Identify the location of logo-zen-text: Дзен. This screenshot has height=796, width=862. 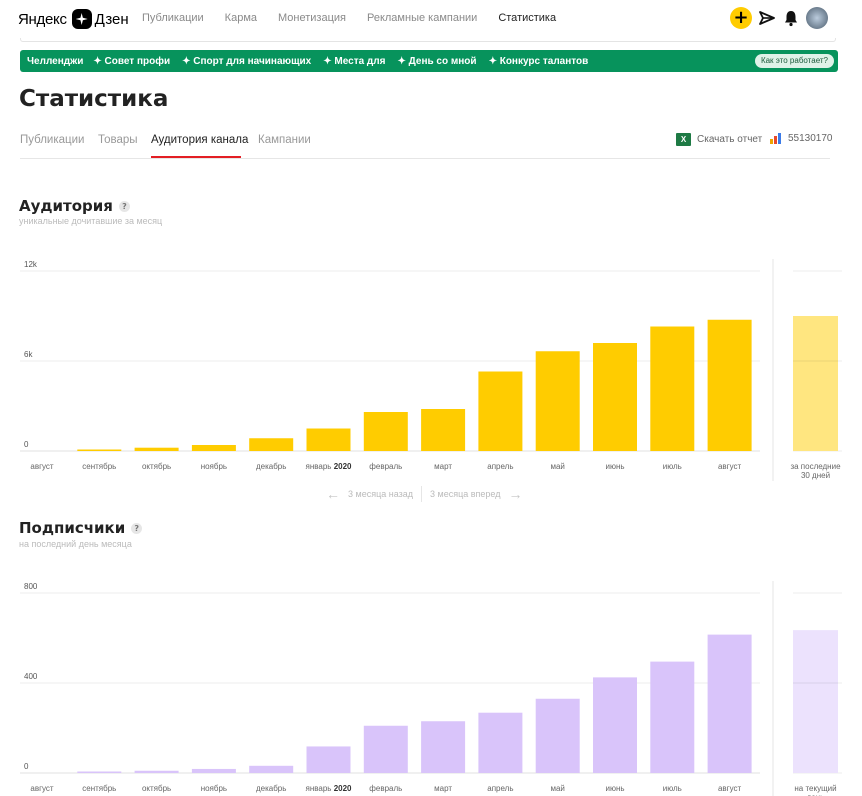
(111, 19).